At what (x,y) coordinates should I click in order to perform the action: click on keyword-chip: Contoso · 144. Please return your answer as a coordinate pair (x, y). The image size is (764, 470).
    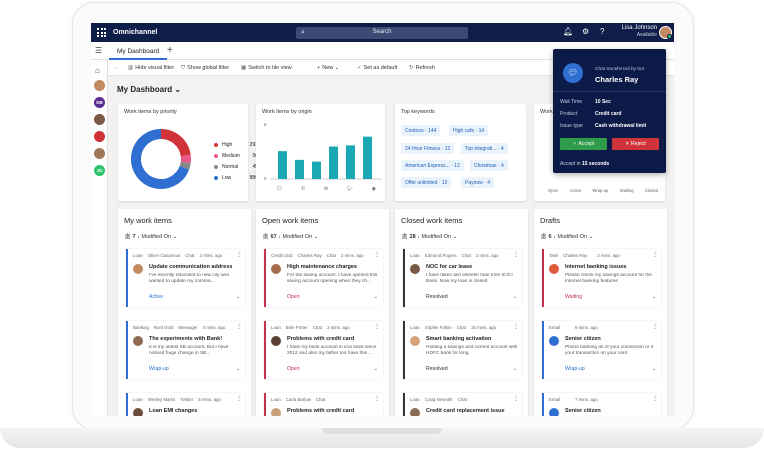
    Looking at the image, I should click on (421, 130).